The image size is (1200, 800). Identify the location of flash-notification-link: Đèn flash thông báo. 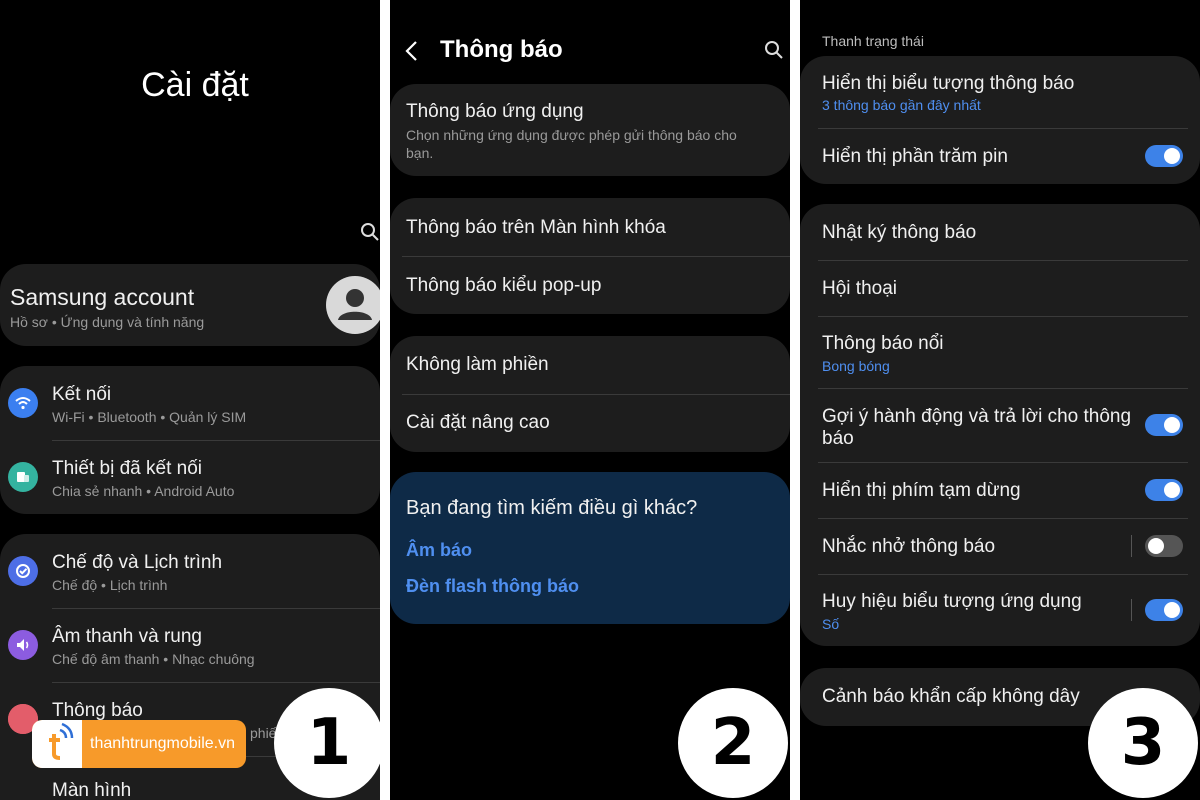
(492, 586).